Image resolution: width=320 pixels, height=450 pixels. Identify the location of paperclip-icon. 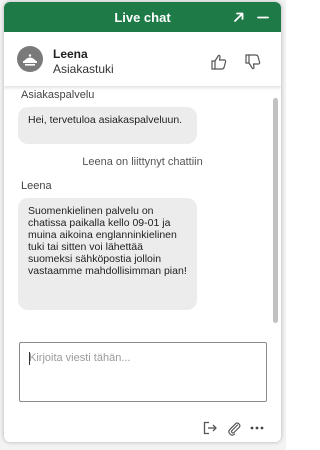
(234, 428).